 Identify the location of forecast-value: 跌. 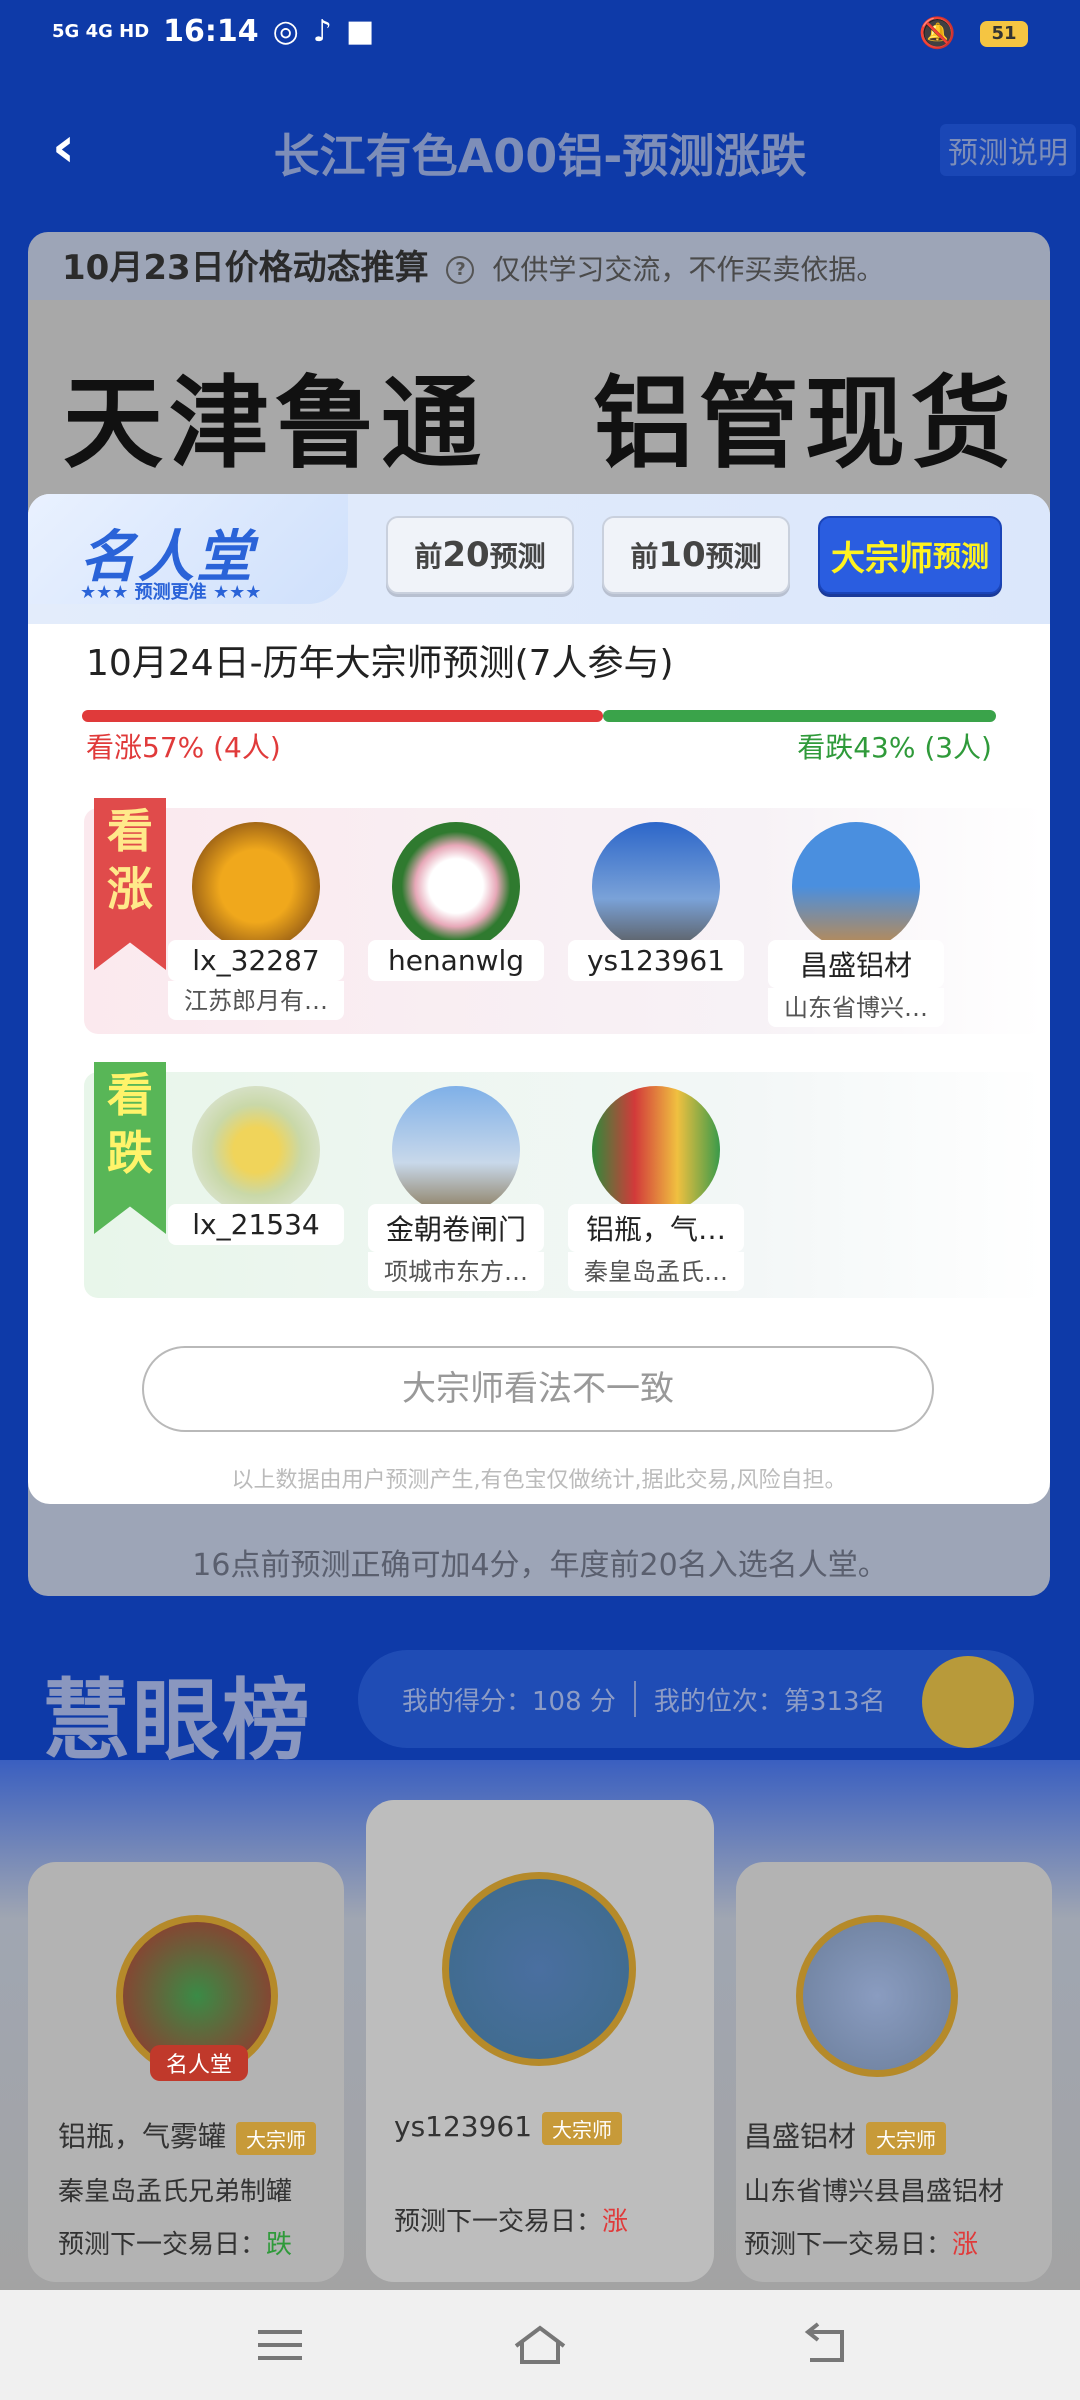
(279, 2245).